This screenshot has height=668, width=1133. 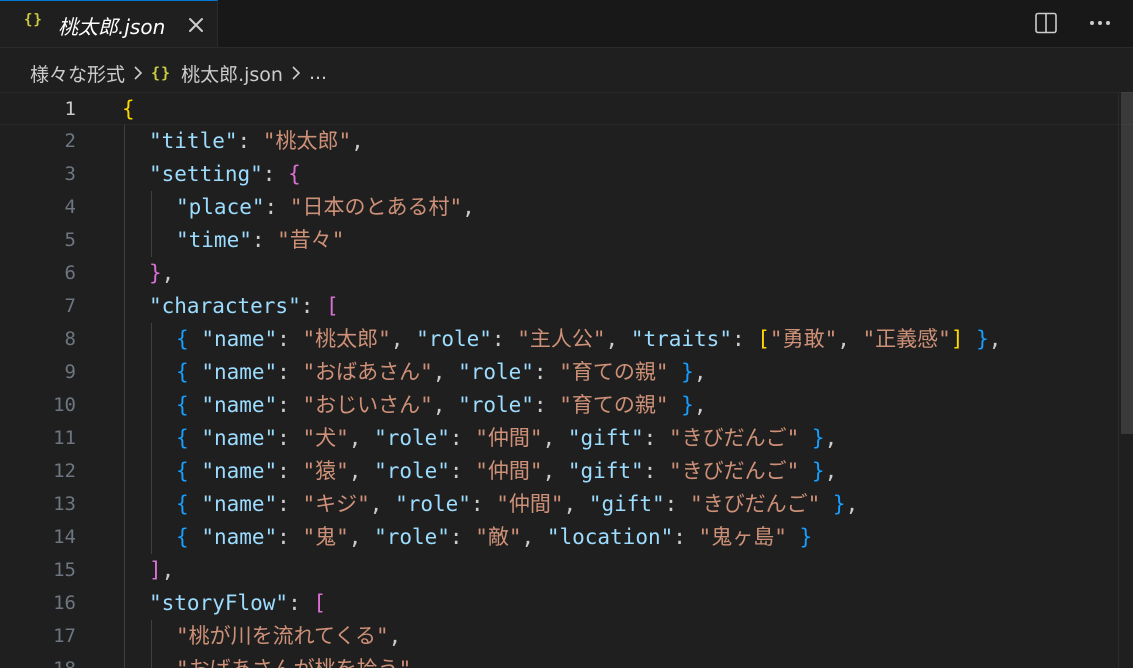 What do you see at coordinates (70, 306) in the screenshot?
I see `line-number: 7` at bounding box center [70, 306].